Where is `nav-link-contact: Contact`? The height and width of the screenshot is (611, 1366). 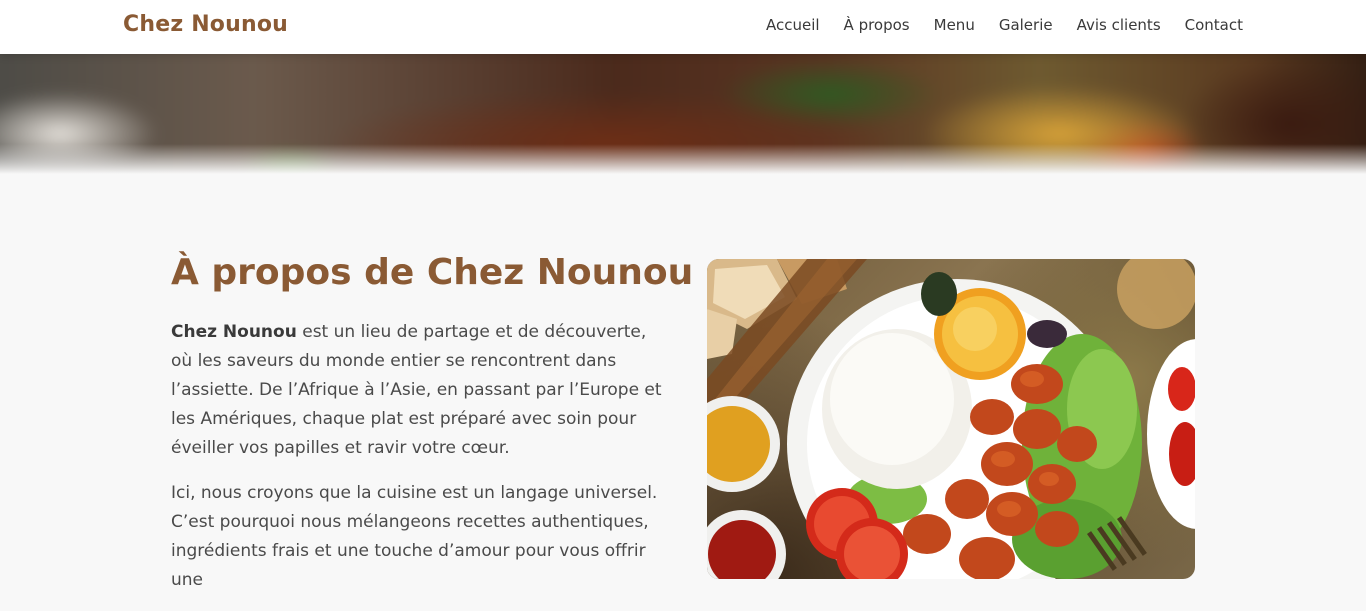
nav-link-contact: Contact is located at coordinates (1214, 25).